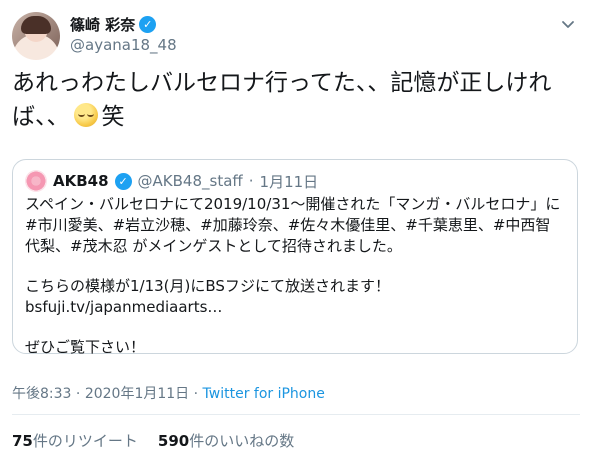 The image size is (592, 461). I want to click on retweets-count: 75, so click(22, 441).